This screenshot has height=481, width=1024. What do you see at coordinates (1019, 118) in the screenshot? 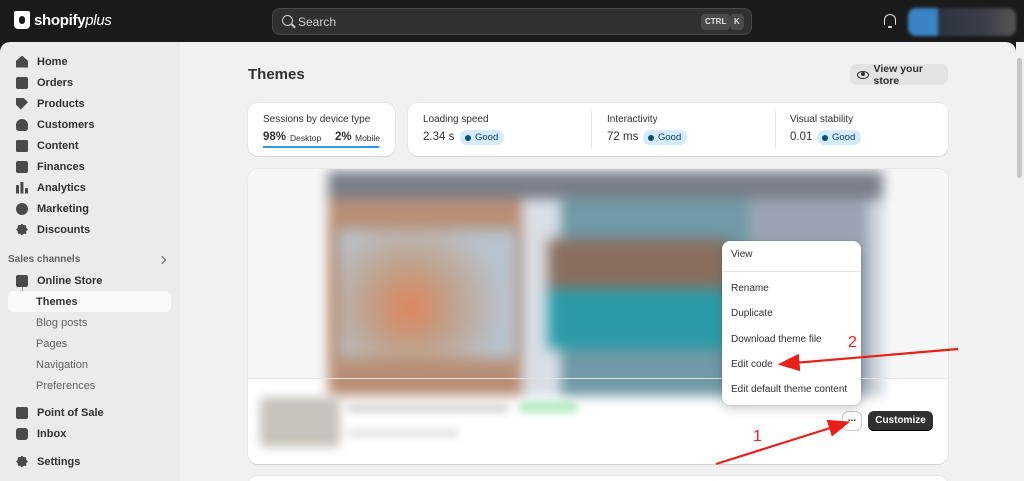
I see `scrollbar-thumb` at bounding box center [1019, 118].